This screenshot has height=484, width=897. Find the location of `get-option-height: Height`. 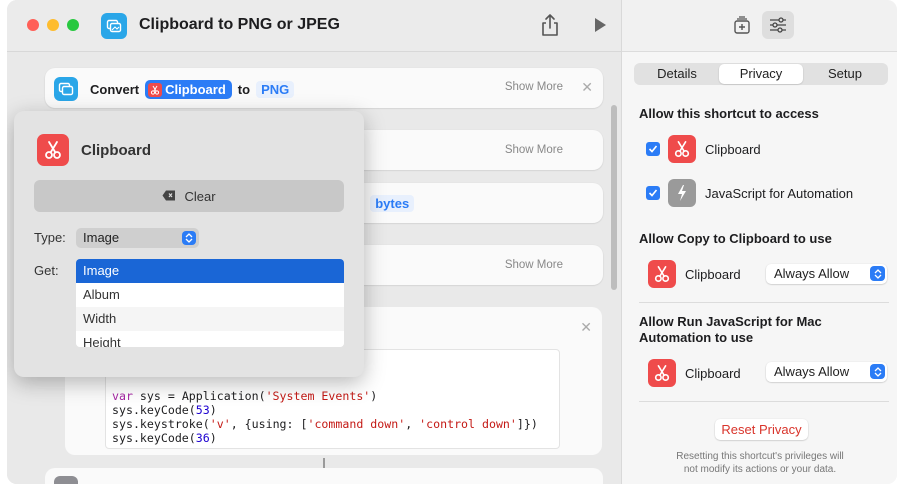

get-option-height: Height is located at coordinates (210, 339).